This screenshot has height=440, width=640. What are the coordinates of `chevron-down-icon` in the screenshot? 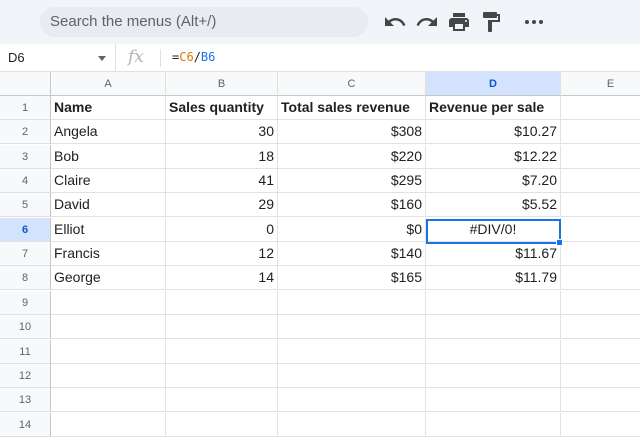 It's located at (102, 58).